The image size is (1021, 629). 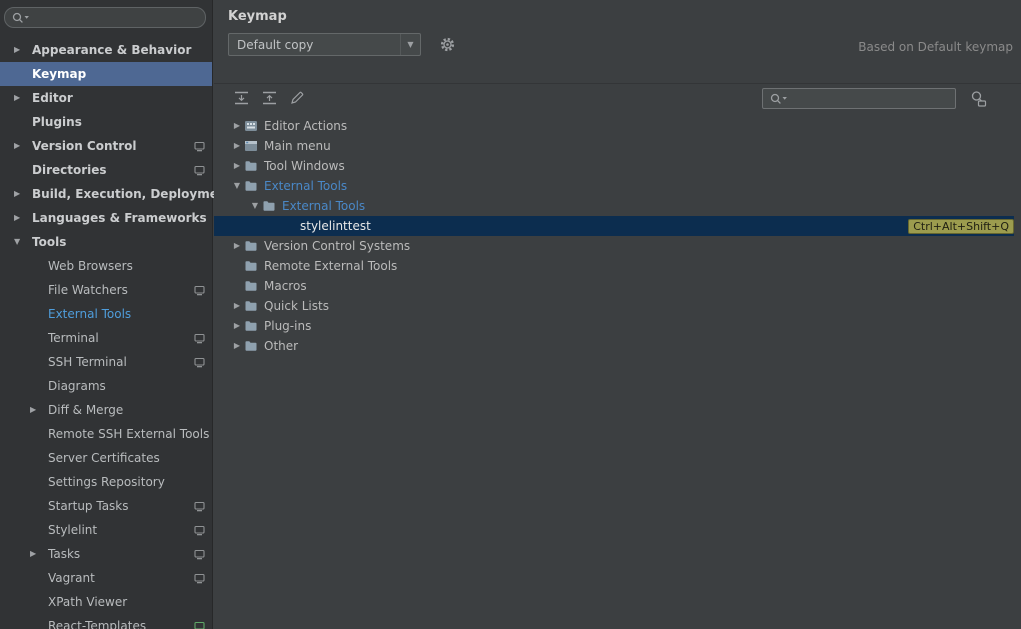 What do you see at coordinates (106, 578) in the screenshot?
I see `sidebar-item-vagrant: Vagrant` at bounding box center [106, 578].